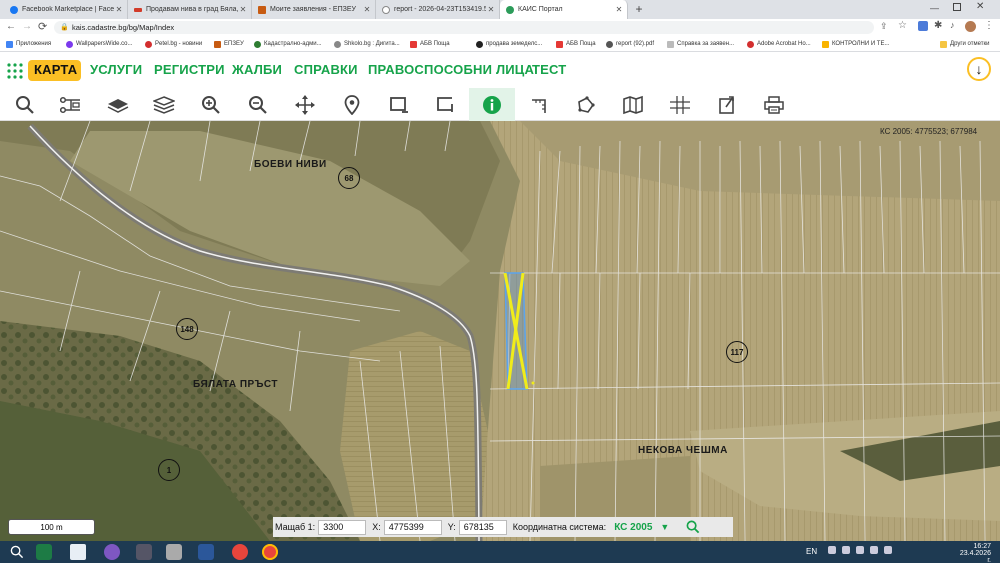 The width and height of the screenshot is (1000, 564). What do you see at coordinates (258, 104) in the screenshot?
I see `zoom-out-icon` at bounding box center [258, 104].